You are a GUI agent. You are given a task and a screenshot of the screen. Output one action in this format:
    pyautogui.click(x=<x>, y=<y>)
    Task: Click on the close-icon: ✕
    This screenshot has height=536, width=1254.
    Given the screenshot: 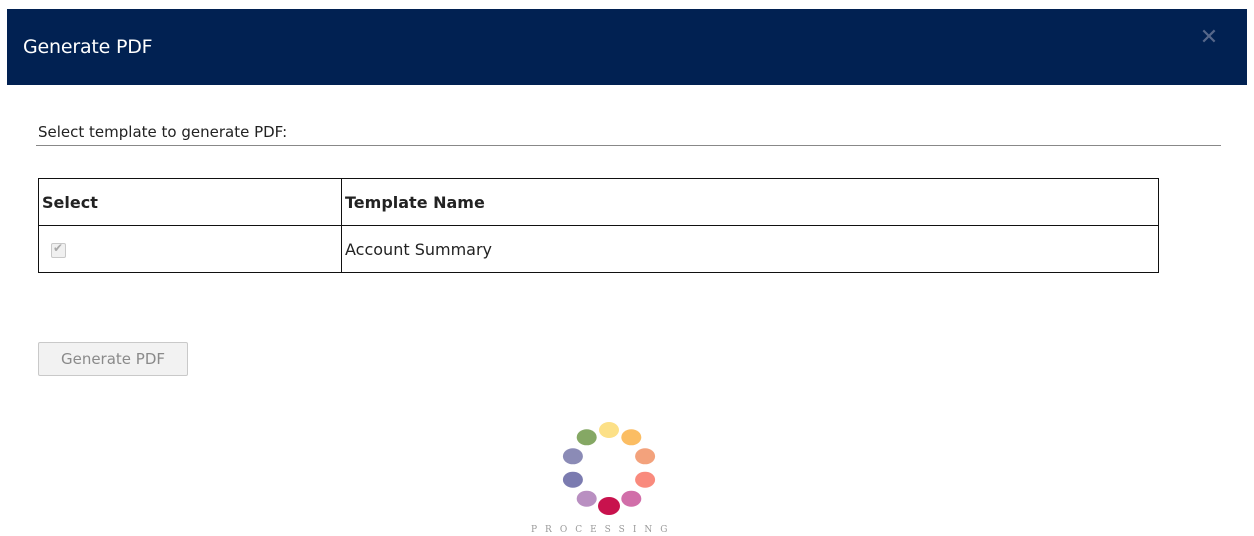 What is the action you would take?
    pyautogui.click(x=1209, y=38)
    